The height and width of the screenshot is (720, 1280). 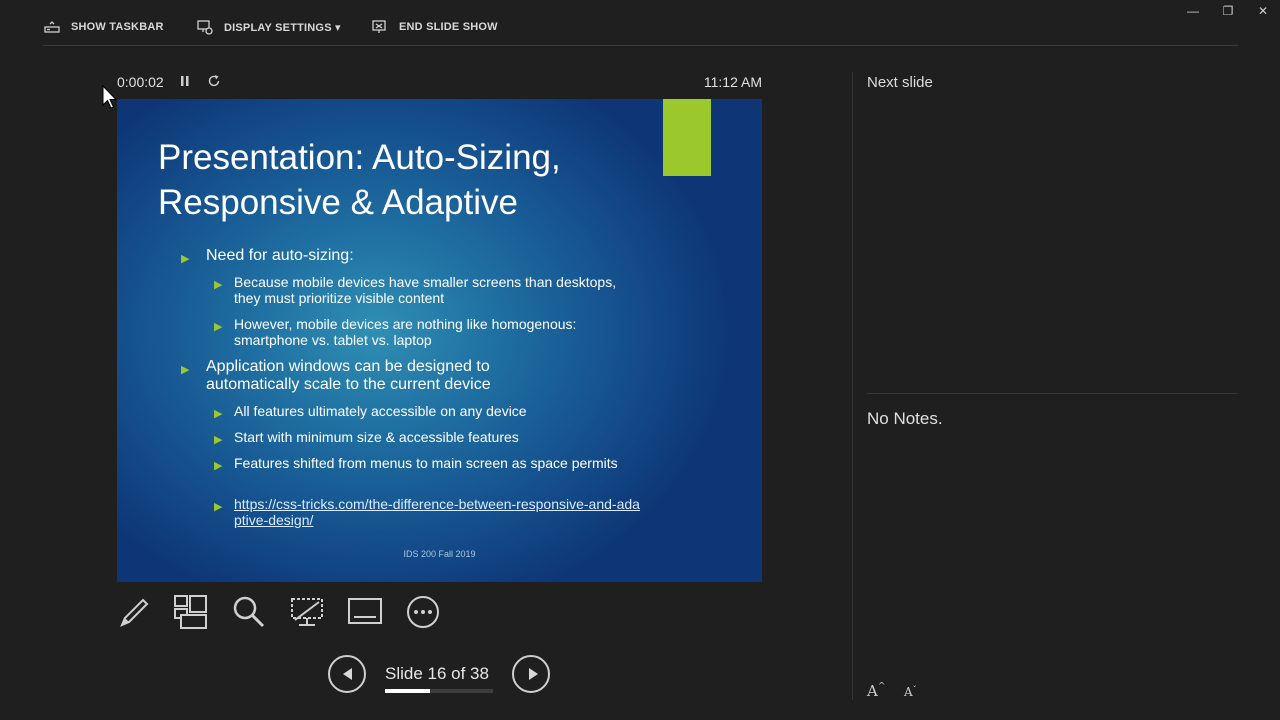 What do you see at coordinates (249, 612) in the screenshot?
I see `zoom-icon` at bounding box center [249, 612].